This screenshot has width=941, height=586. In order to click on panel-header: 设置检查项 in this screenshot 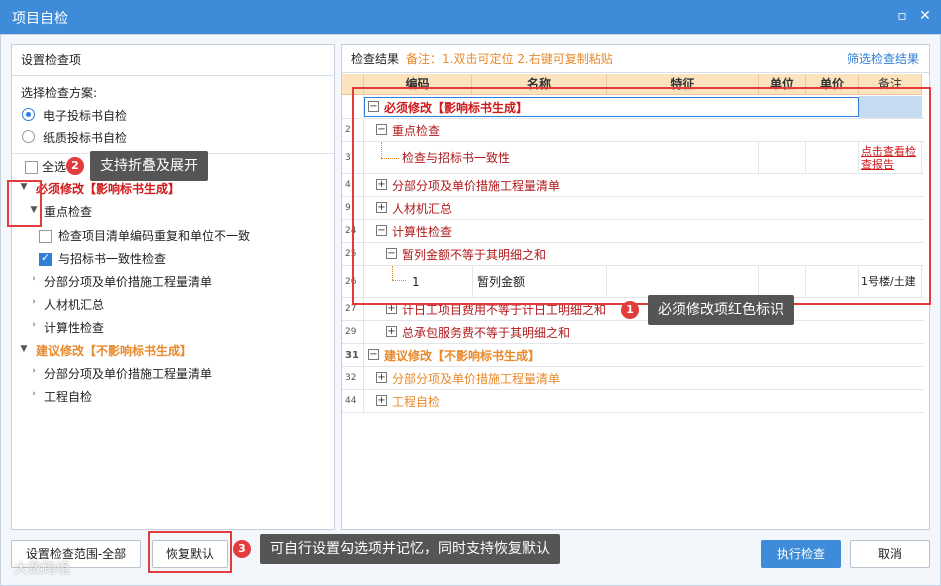, I will do `click(173, 60)`.